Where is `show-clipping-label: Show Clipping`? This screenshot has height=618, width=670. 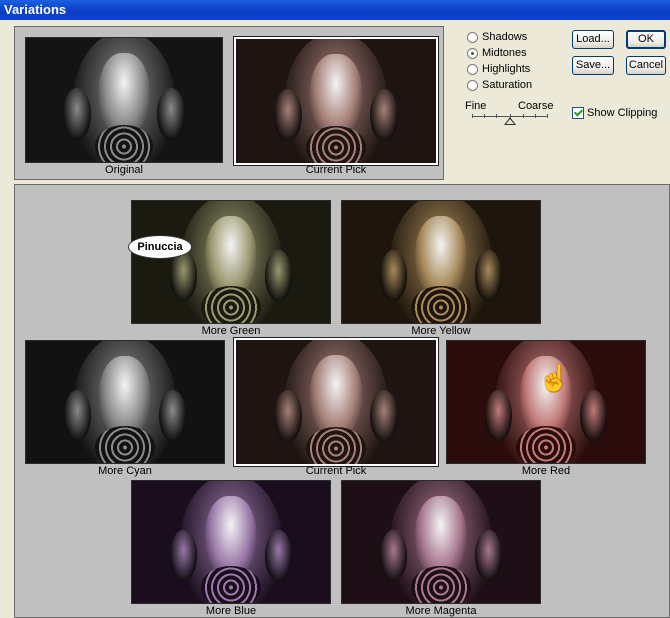 show-clipping-label: Show Clipping is located at coordinates (622, 113).